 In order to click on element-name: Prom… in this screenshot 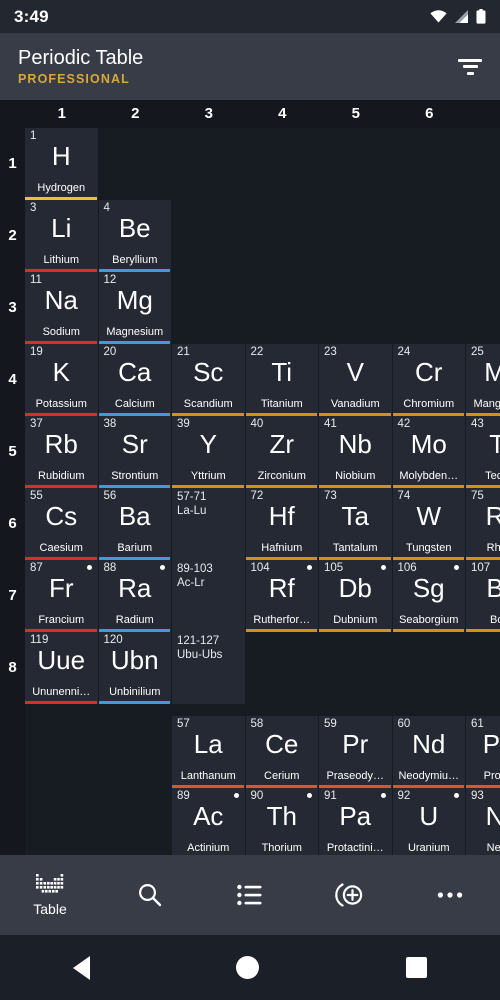, I will do `click(491, 776)`.